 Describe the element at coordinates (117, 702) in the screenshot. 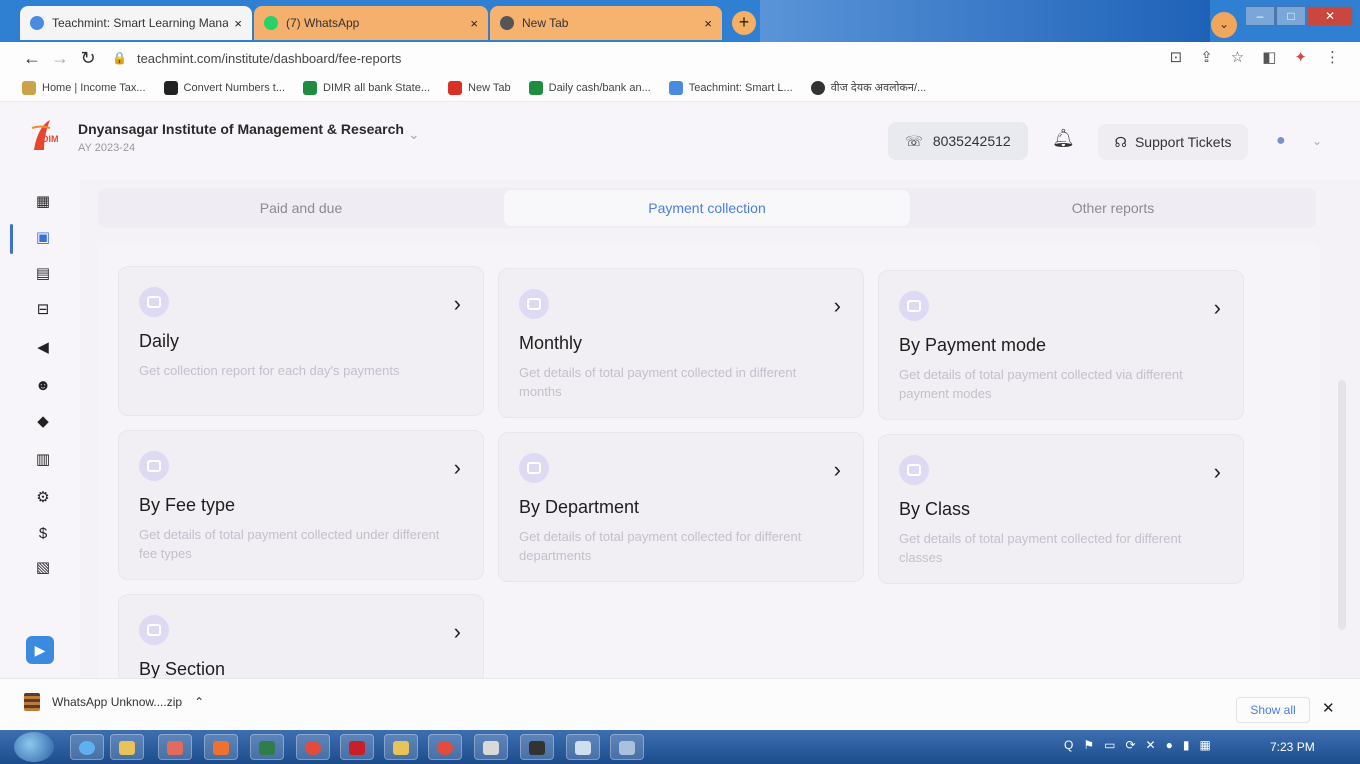

I see `download-filename: WhatsApp Unknow....zip` at that location.